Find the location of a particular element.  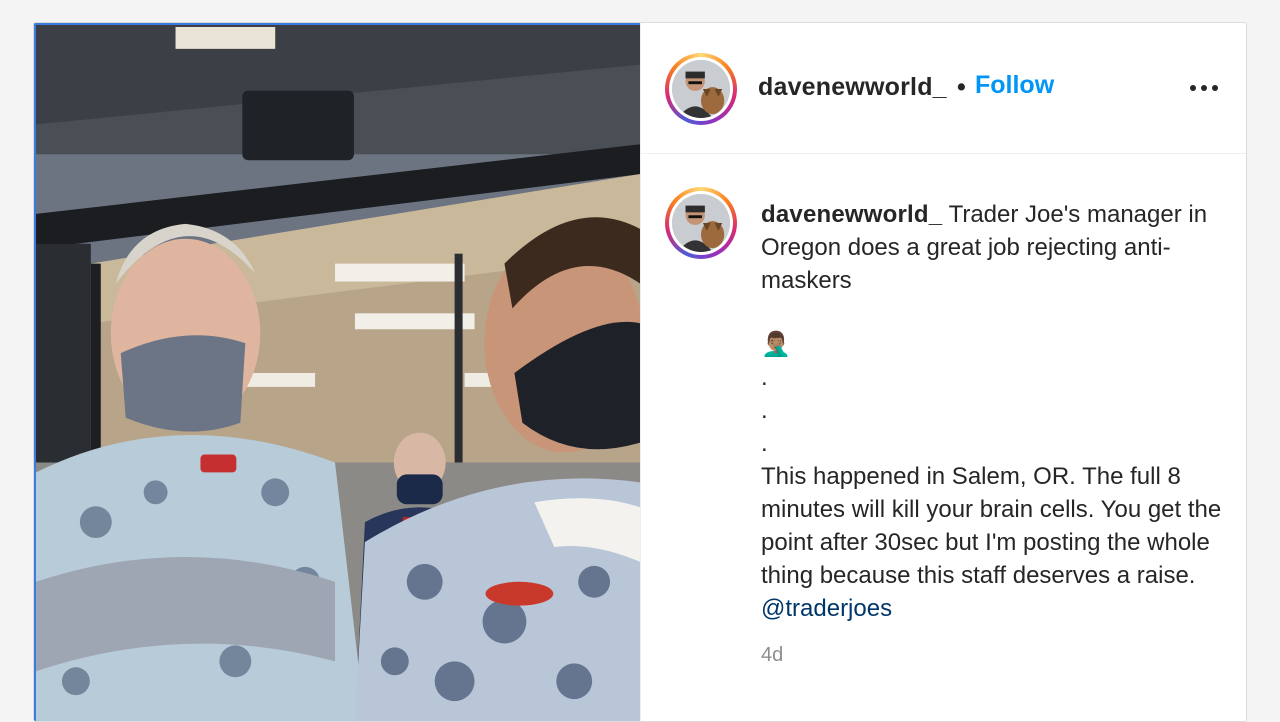

post-header: davenewworld_ • Follow is located at coordinates (943, 88).